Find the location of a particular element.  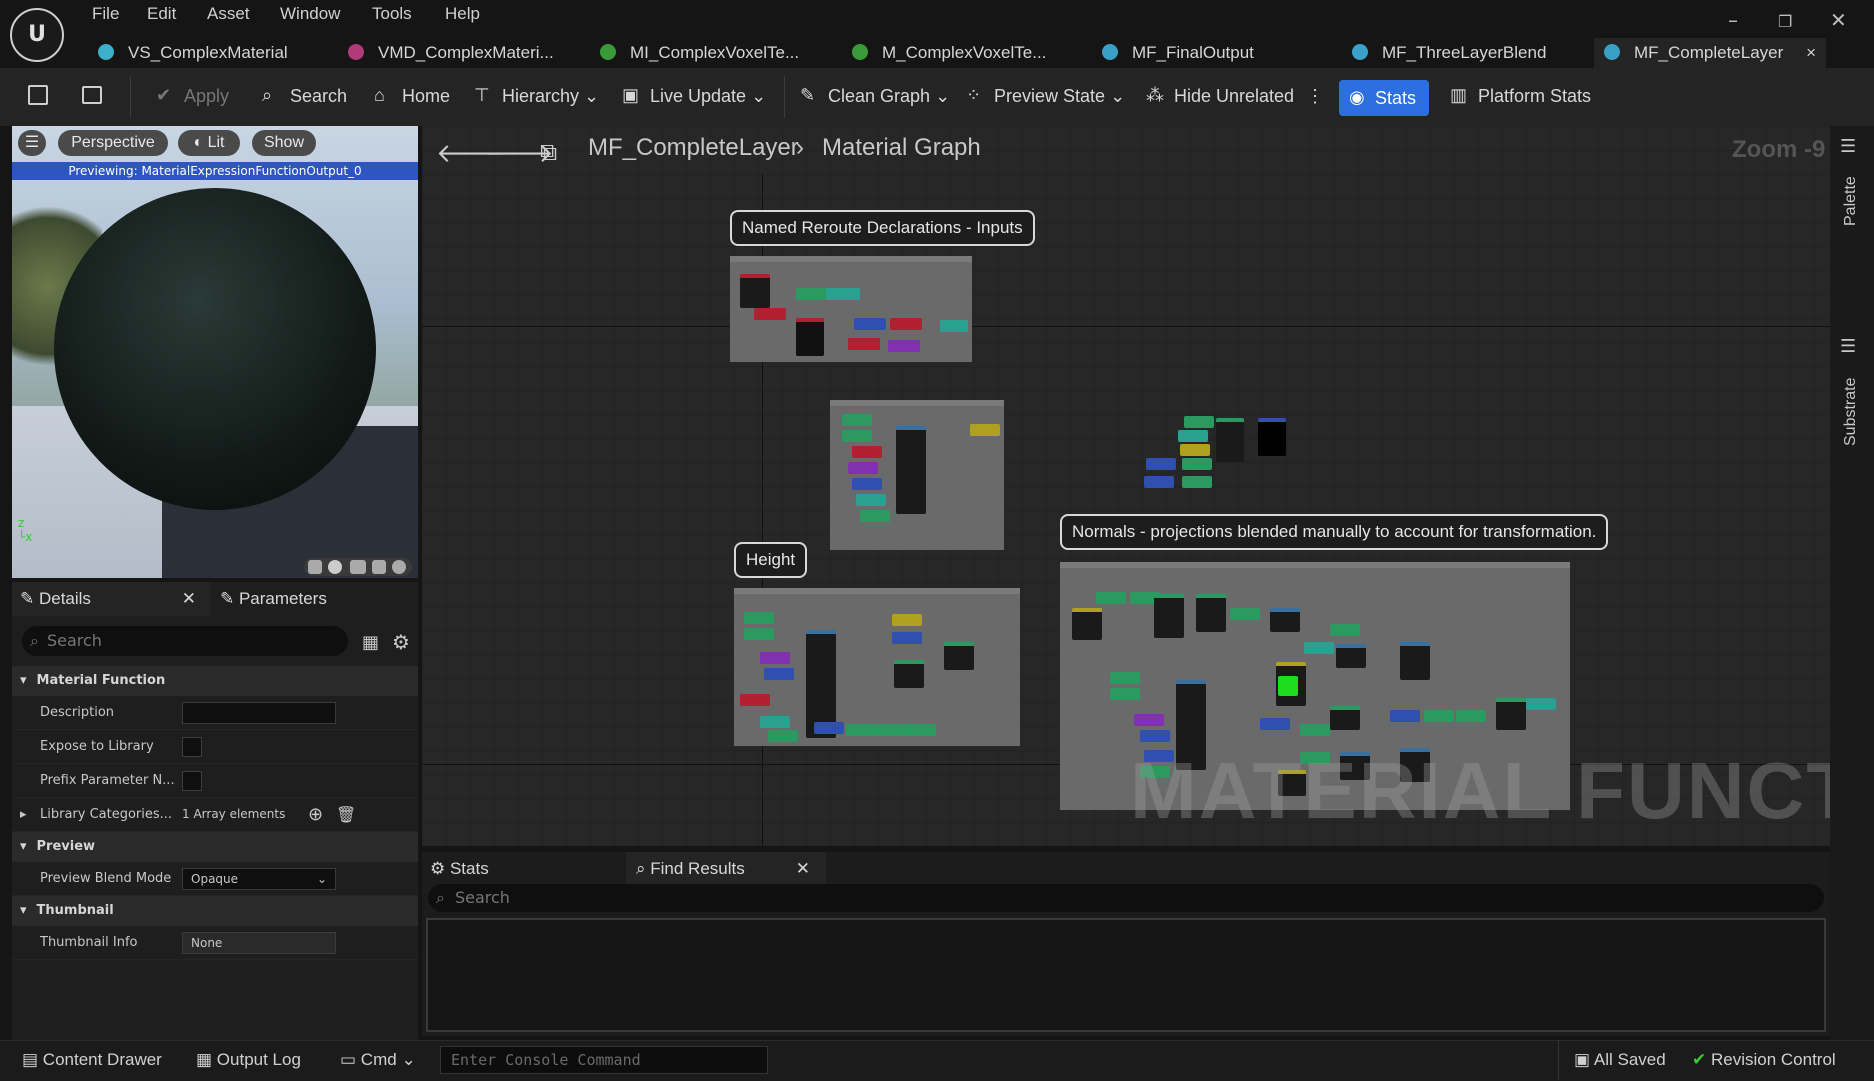

minimize-icon: – is located at coordinates (1733, 20).